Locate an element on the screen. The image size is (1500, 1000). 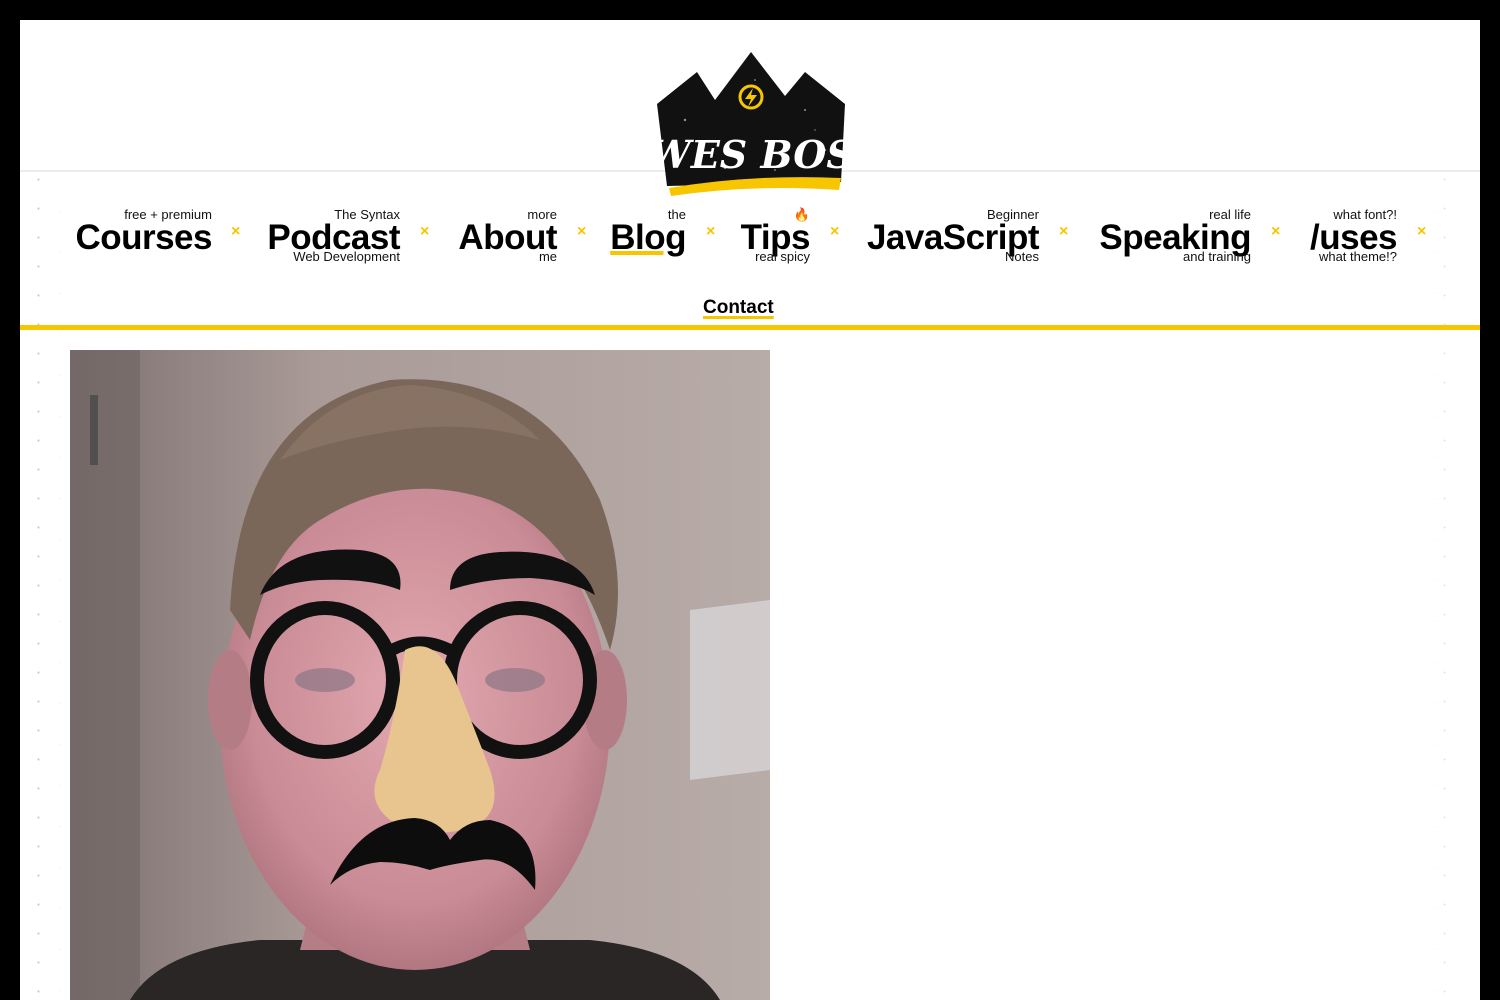
nav-item-uses-bottom: what theme!? is located at coordinates (1357, 256).